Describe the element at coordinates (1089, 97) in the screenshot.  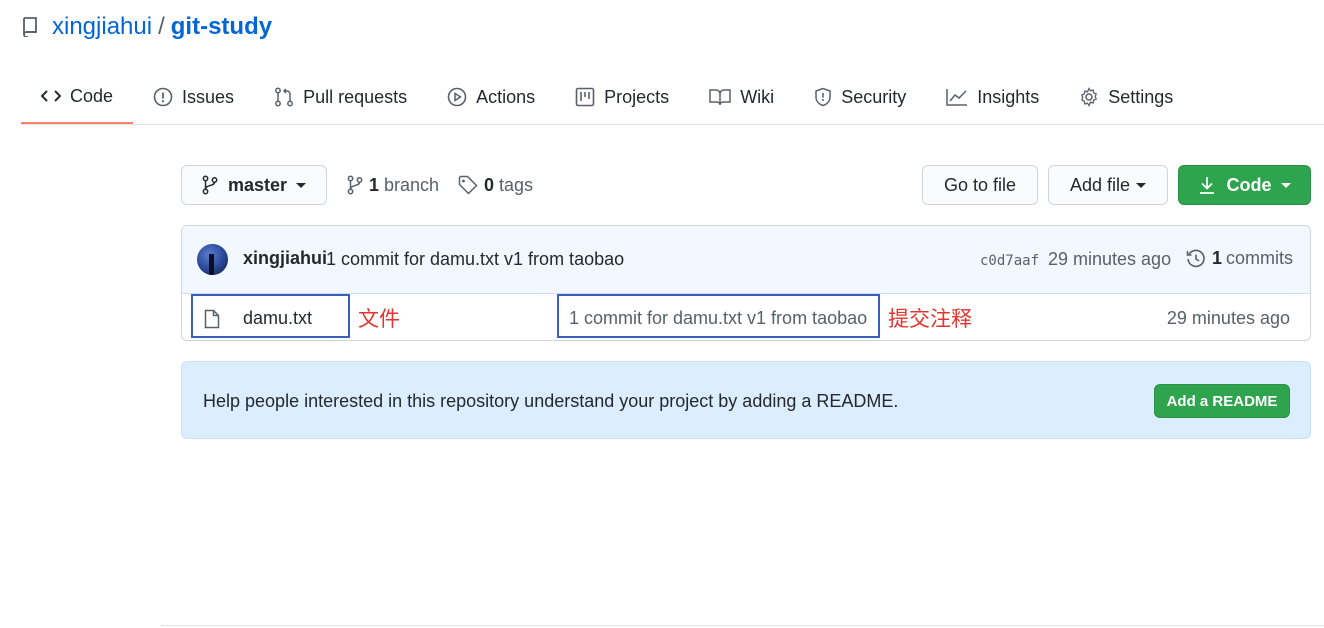
I see `gear-icon` at that location.